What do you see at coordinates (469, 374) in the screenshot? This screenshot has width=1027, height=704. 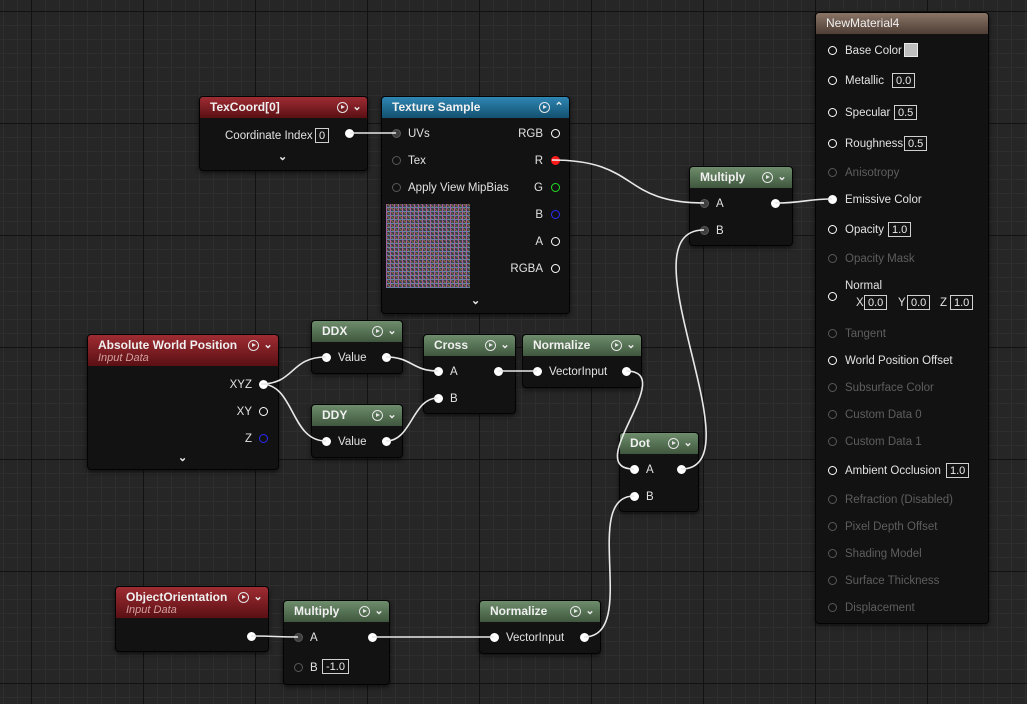 I see `cross-node: Cross ⌄ A B` at bounding box center [469, 374].